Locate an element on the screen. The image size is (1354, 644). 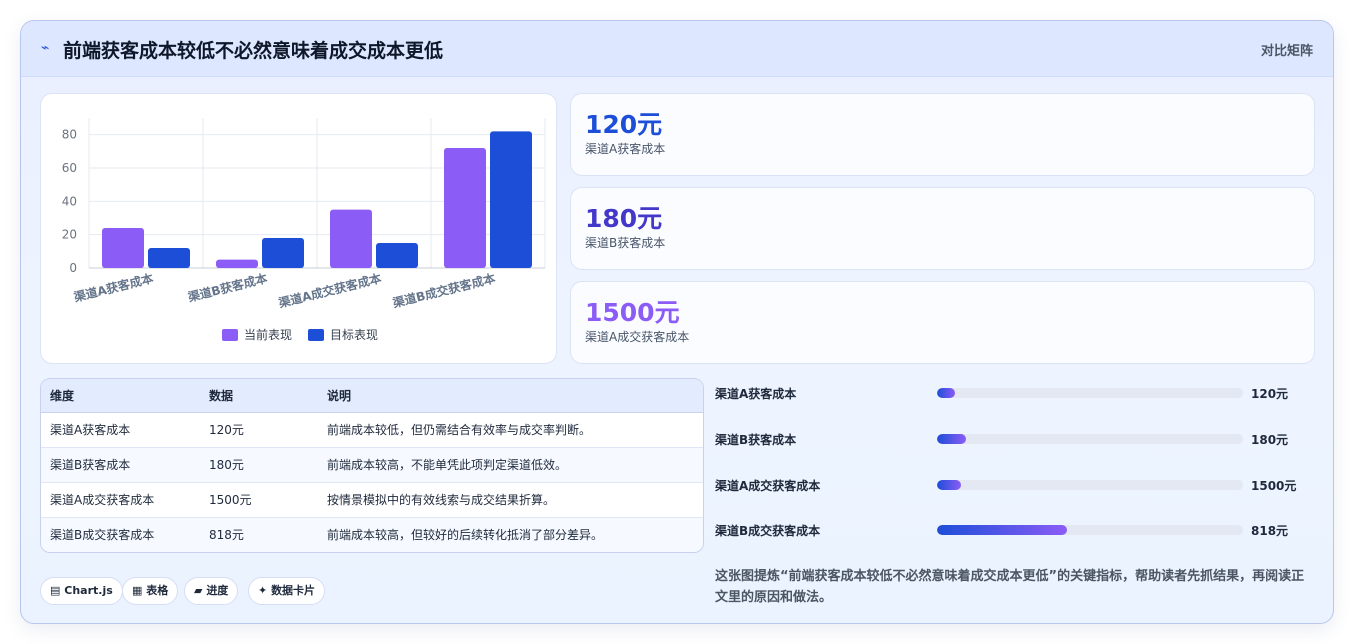
table-row: 渠道B成交获客成本 818元 前端成本较高，但较好的后续转化抵消了部分差异。 is located at coordinates (372, 534).